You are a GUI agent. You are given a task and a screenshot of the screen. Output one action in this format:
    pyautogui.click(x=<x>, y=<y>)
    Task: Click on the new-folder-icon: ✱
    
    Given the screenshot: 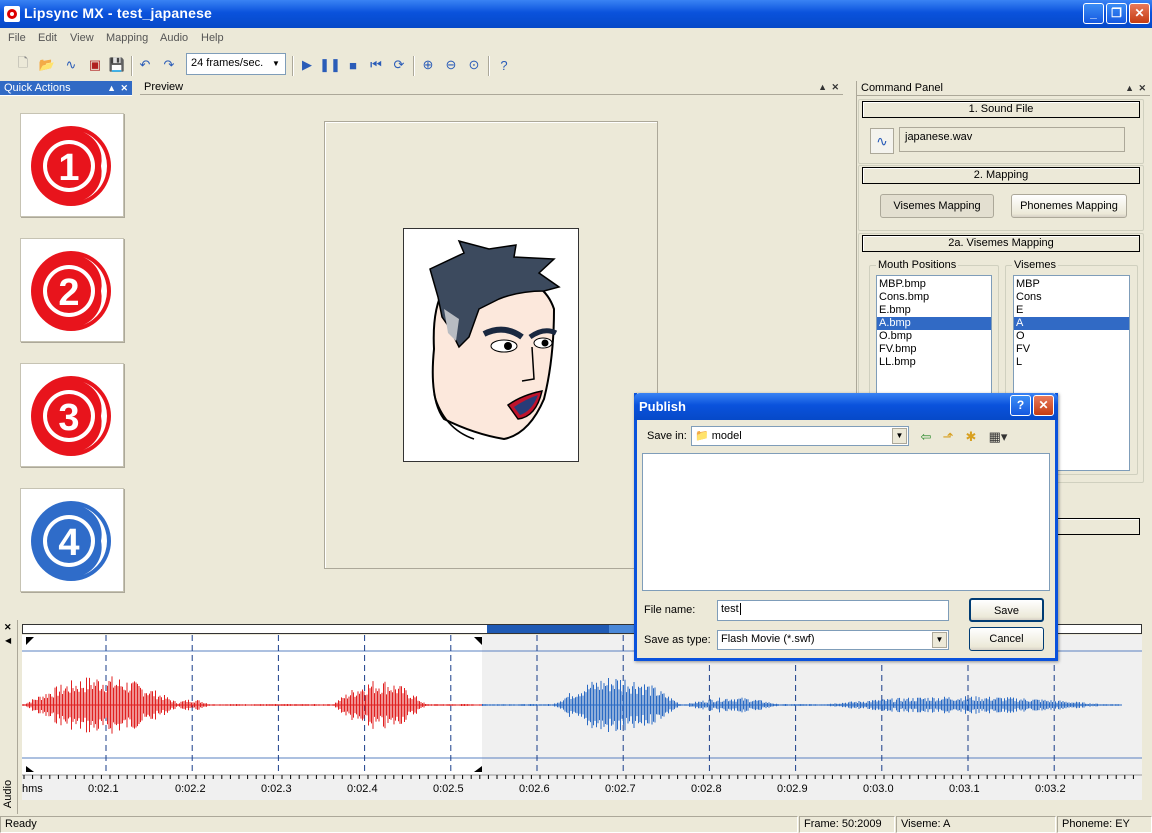 What is the action you would take?
    pyautogui.click(x=971, y=437)
    